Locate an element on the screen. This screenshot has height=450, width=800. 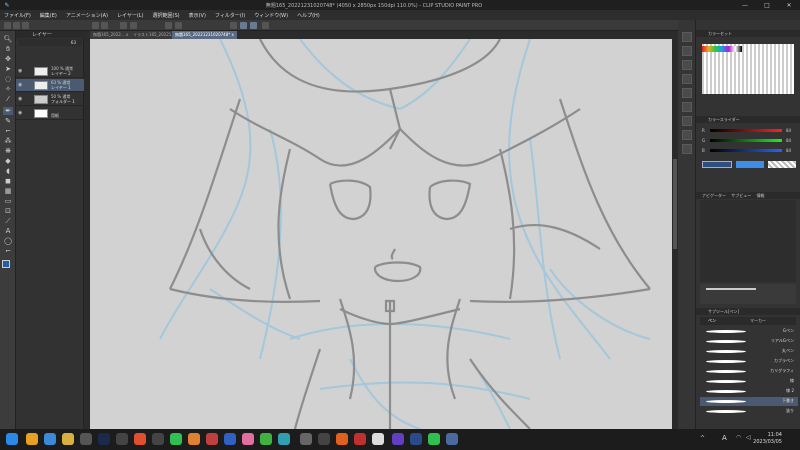
pen-icon: ✒︎ is located at coordinates (8, 111).